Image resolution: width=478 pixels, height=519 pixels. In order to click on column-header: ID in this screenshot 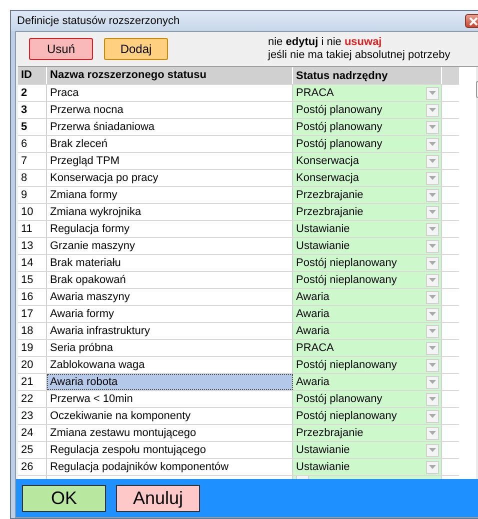, I will do `click(32, 75)`.